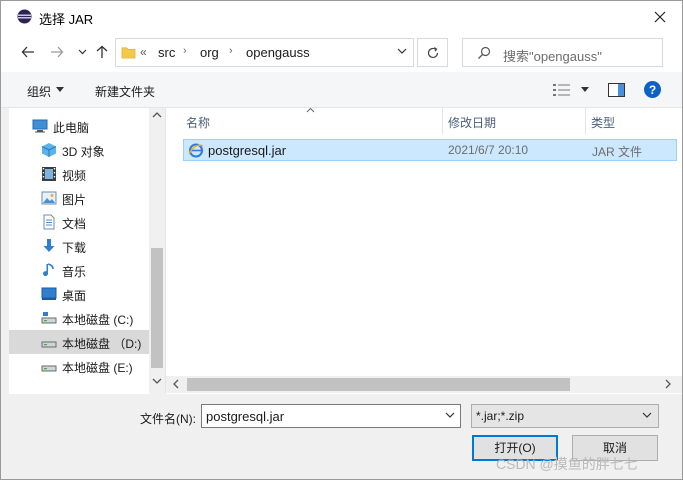 The image size is (683, 480). What do you see at coordinates (157, 381) in the screenshot?
I see `scroll-down-icon` at bounding box center [157, 381].